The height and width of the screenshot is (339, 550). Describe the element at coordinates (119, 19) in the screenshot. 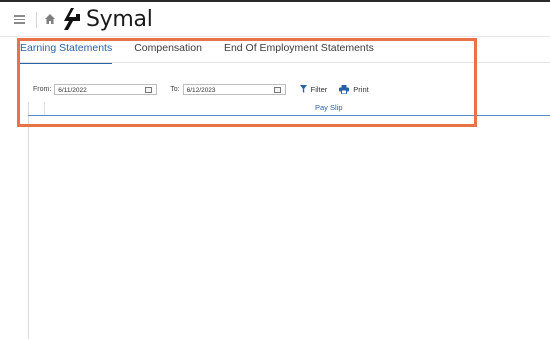

I see `logo-text: Symal` at that location.